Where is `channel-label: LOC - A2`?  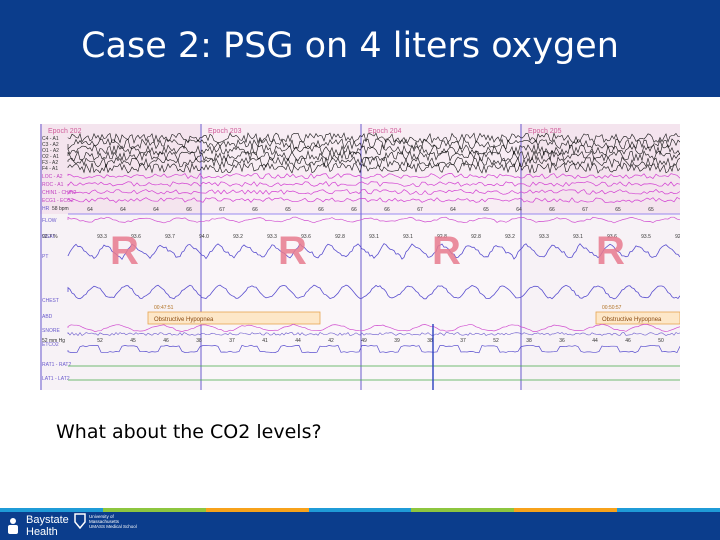
channel-label: LOC - A2 is located at coordinates (52, 177).